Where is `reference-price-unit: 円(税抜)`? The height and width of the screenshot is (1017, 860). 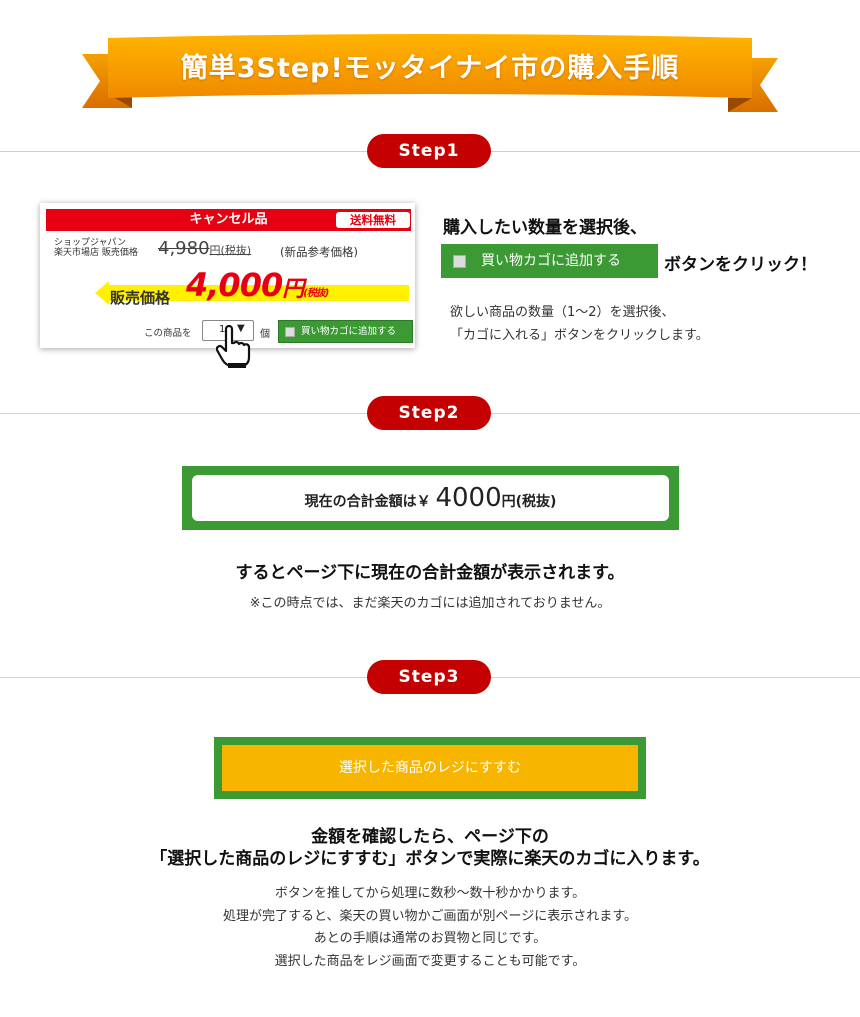
reference-price-unit: 円(税抜) is located at coordinates (230, 250).